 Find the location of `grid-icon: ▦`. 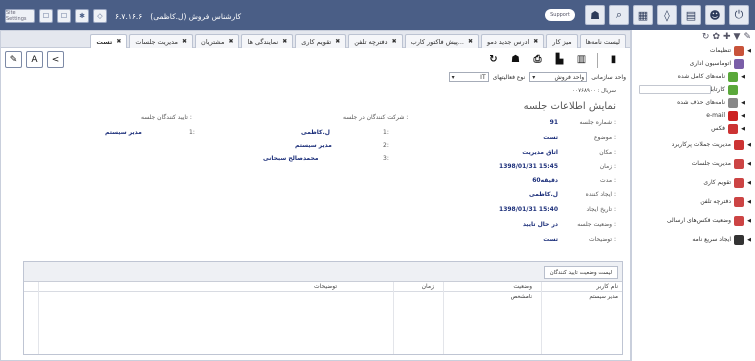

grid-icon: ▦ is located at coordinates (643, 15).